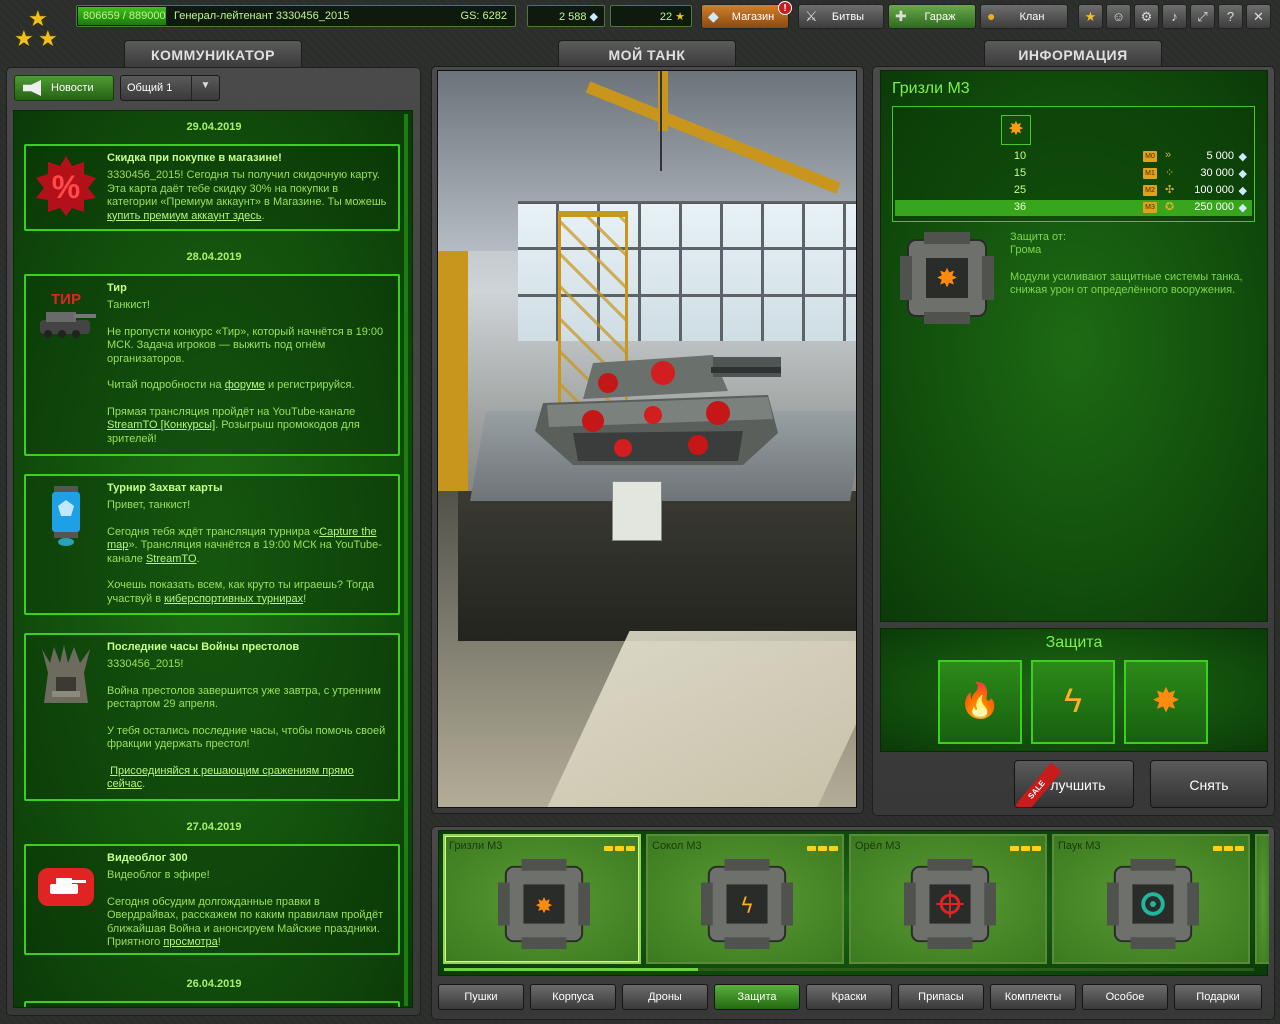  Describe the element at coordinates (72, 88) in the screenshot. I see `news-button-label: Новости` at that location.